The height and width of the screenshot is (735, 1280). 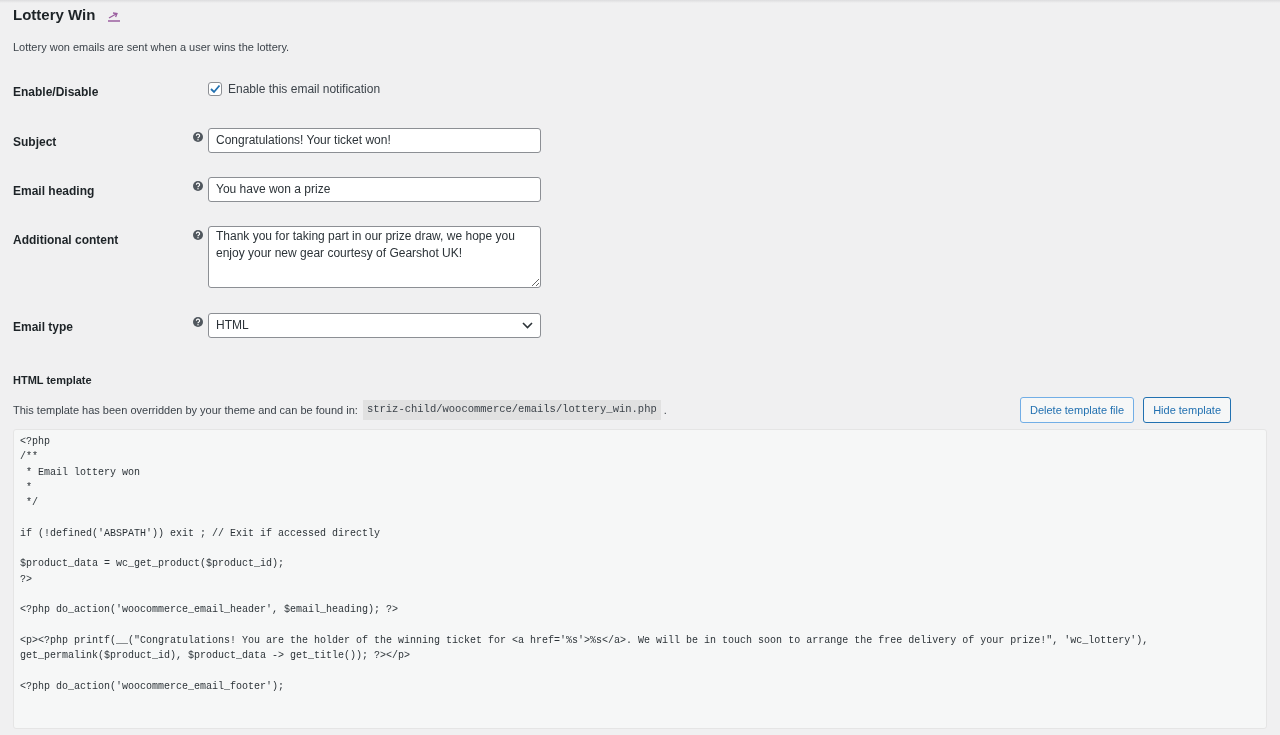 What do you see at coordinates (54, 191) in the screenshot?
I see `field-label: Email heading` at bounding box center [54, 191].